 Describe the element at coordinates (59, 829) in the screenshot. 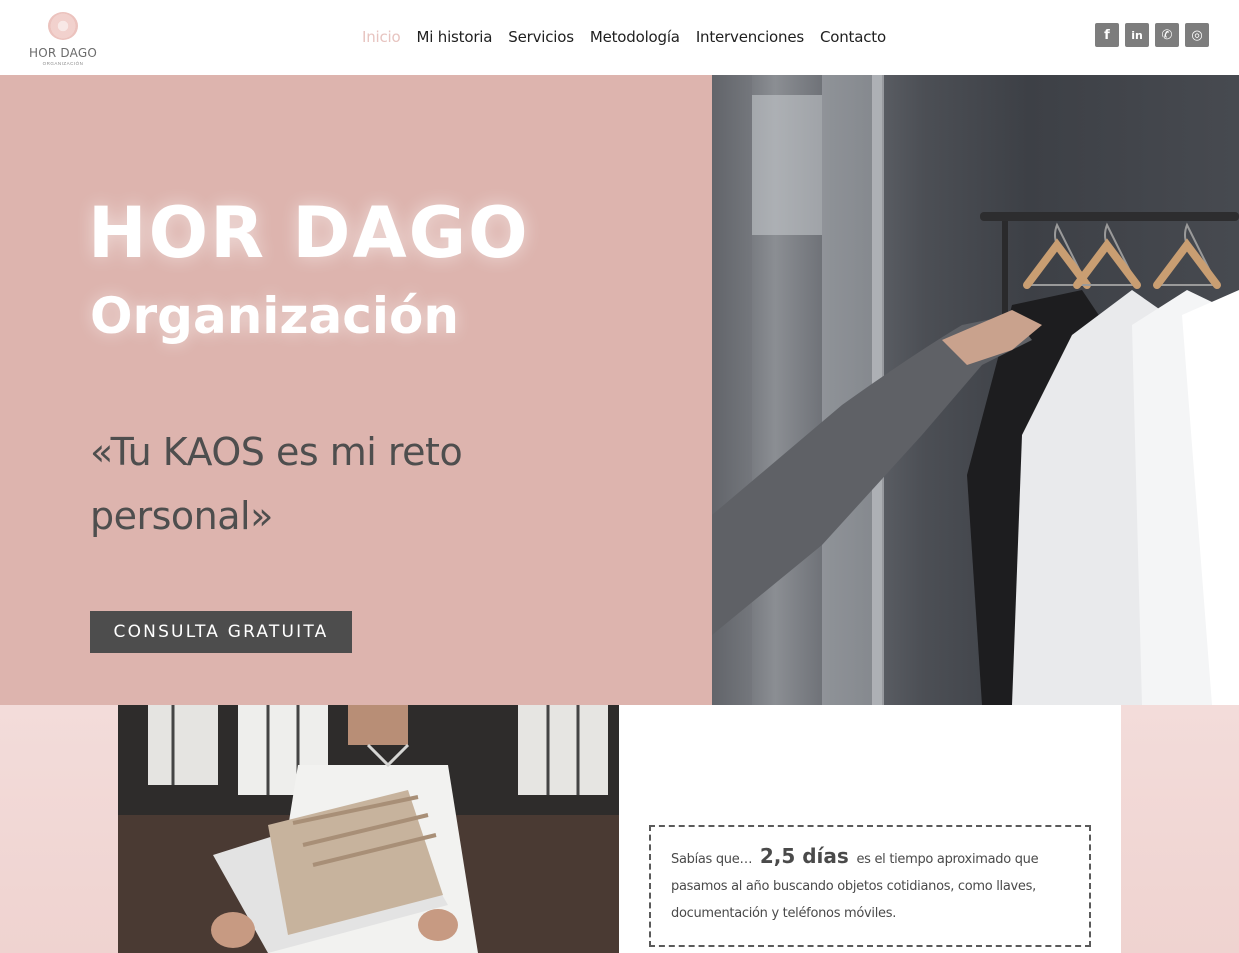

I see `bottom-left-panel` at that location.